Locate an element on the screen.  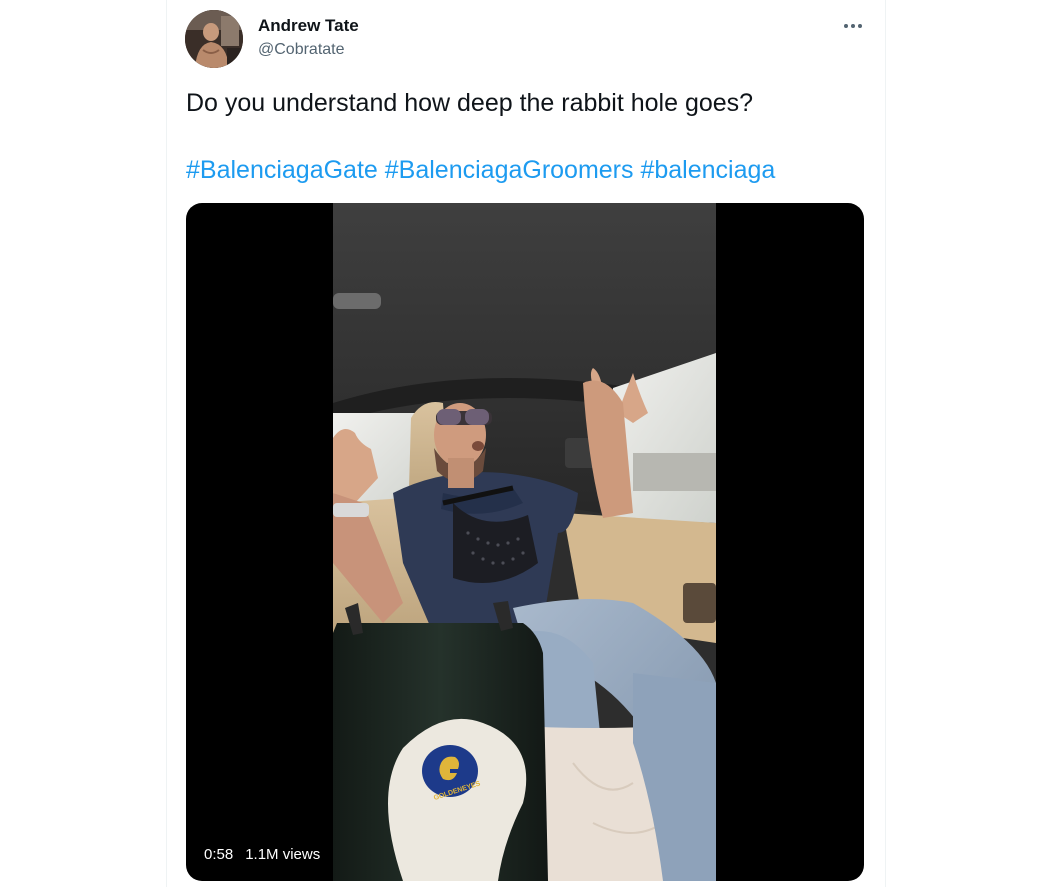
hashtag-link: #BalenciagaGate is located at coordinates (282, 170).